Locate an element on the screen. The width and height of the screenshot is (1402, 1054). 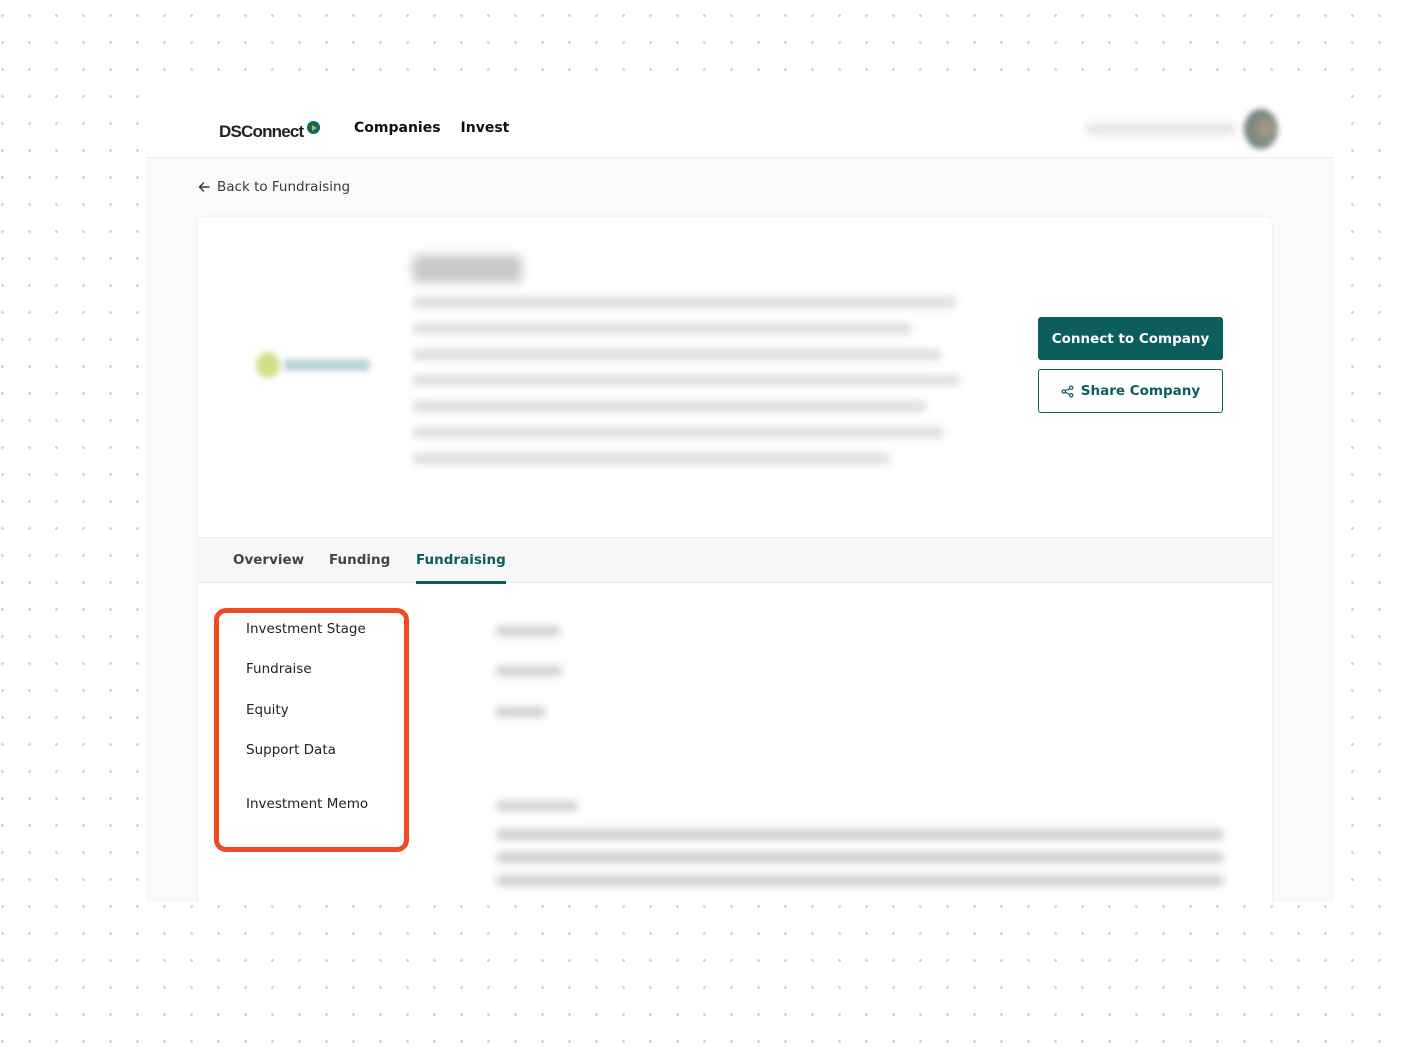
share-icon is located at coordinates (1067, 391).